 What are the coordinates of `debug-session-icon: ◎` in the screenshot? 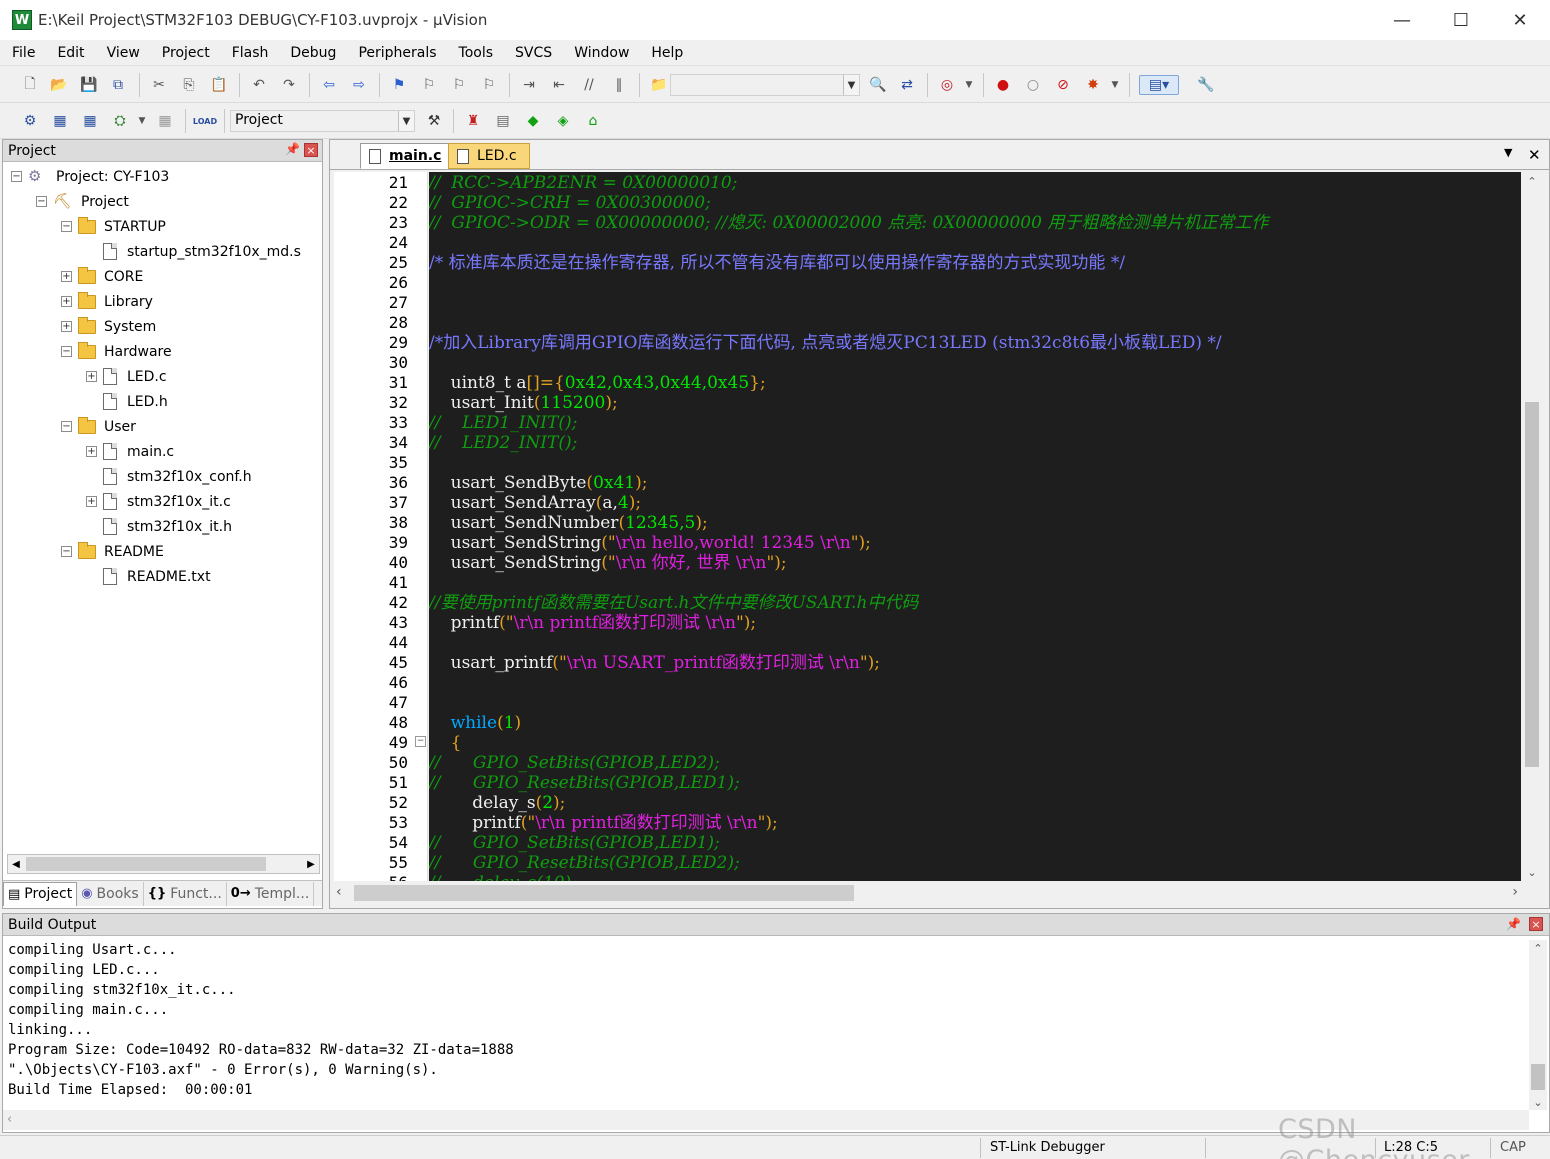 It's located at (947, 85).